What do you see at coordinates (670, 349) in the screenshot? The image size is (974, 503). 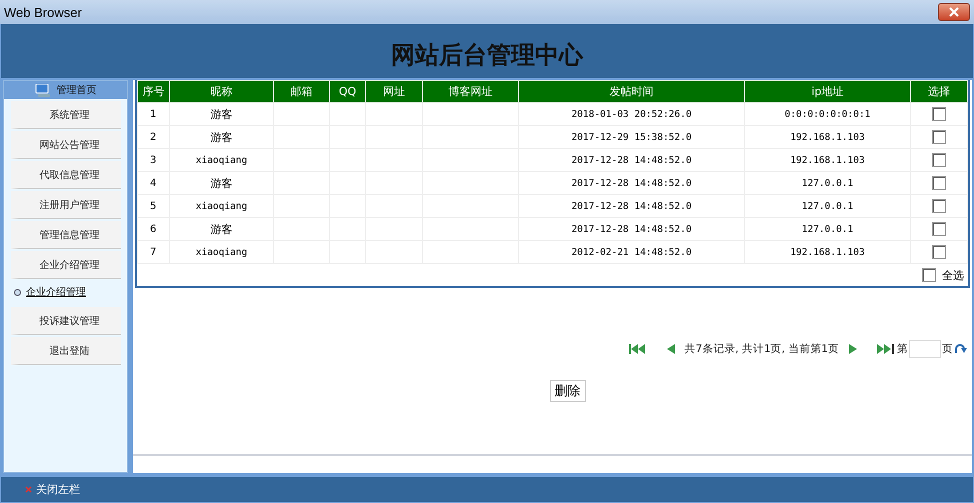 I see `previous-page-icon` at bounding box center [670, 349].